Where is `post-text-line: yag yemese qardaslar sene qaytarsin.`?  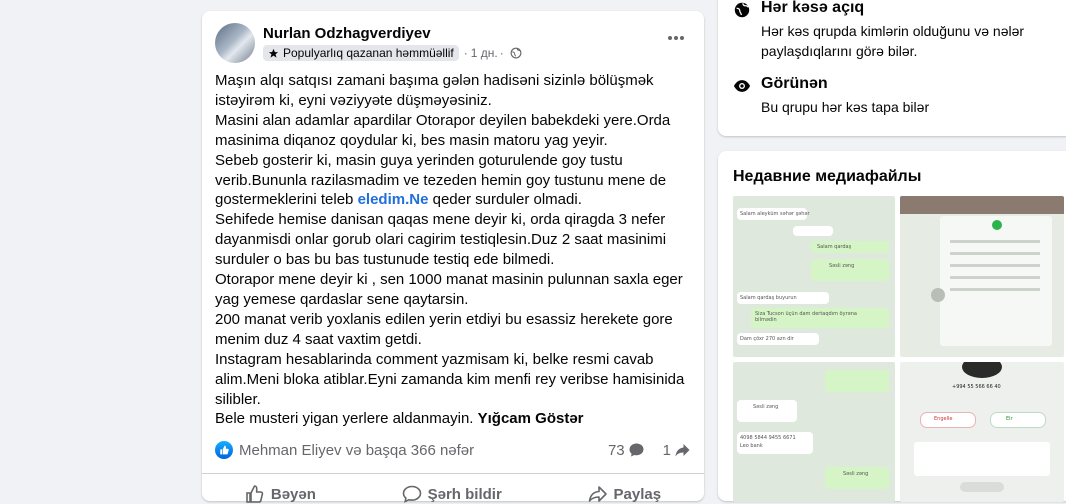
post-text-line: yag yemese qardaslar sene qaytarsin. is located at coordinates (342, 299).